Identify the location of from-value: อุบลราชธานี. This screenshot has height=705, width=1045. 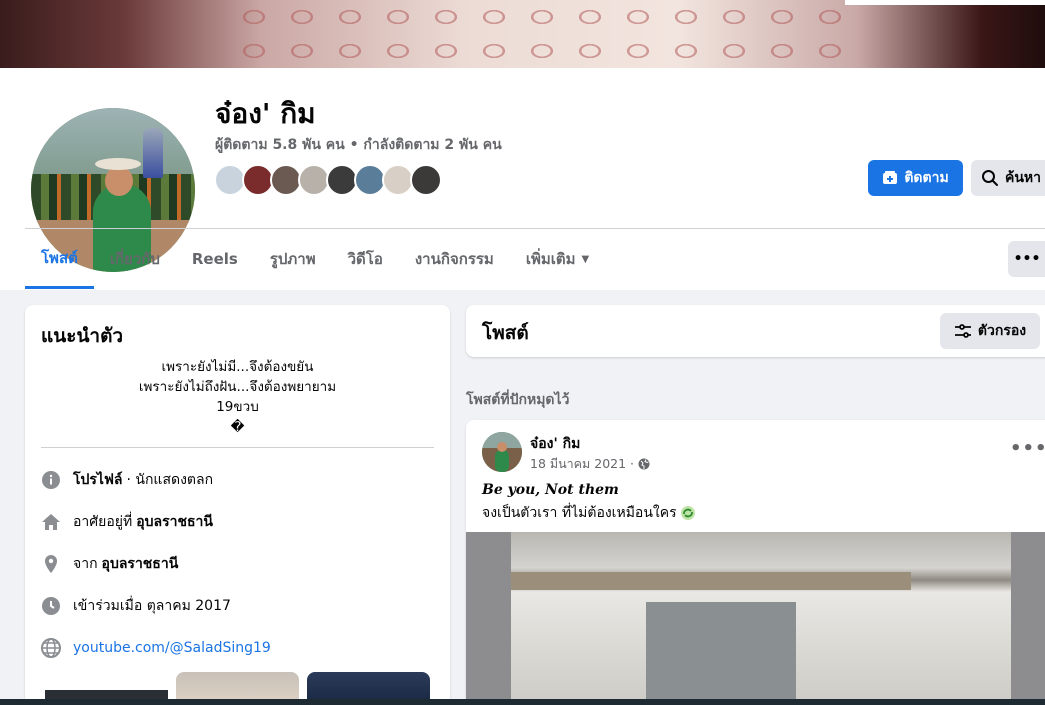
(140, 564).